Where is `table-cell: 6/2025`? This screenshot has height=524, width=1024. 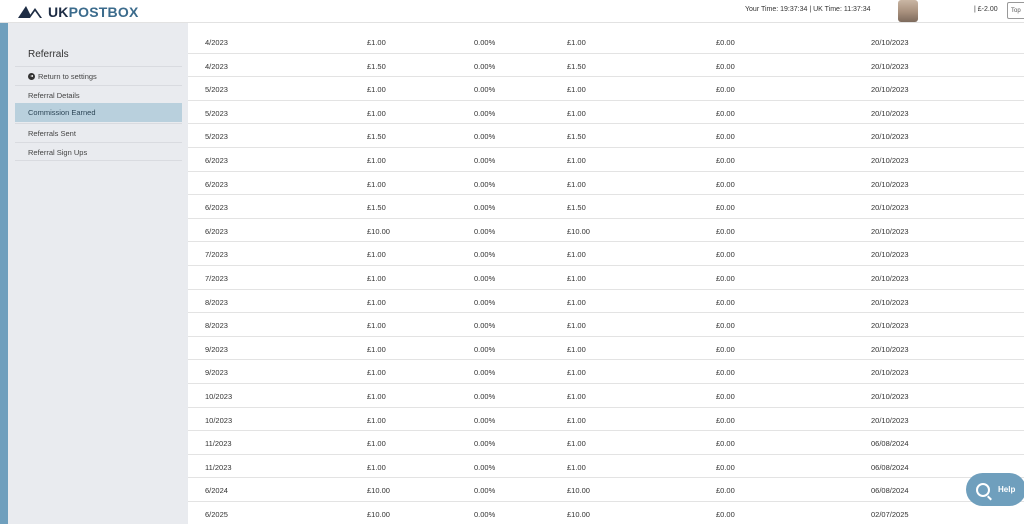
table-cell: 6/2025 is located at coordinates (216, 514).